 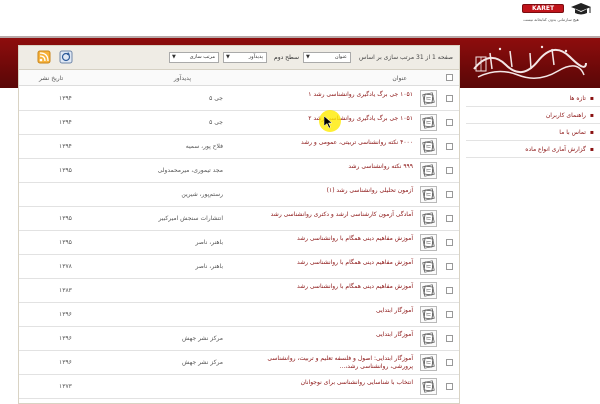 I want to click on row-author: فلاح پور، سمیه, so click(x=204, y=146).